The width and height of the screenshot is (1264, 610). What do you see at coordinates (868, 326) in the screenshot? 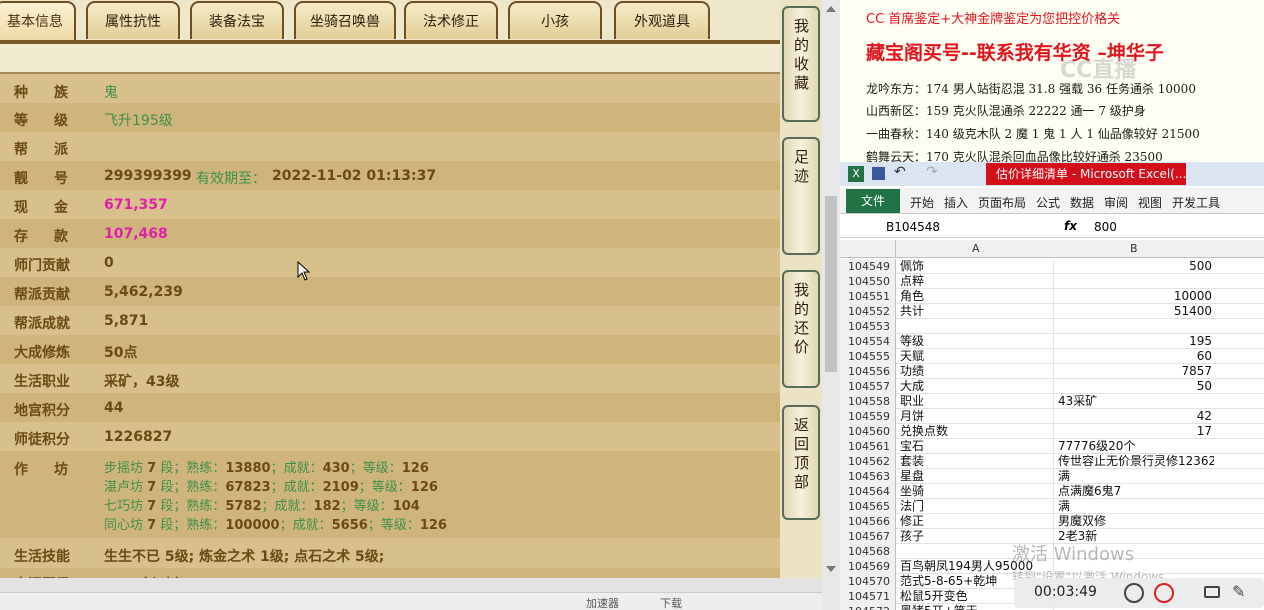
I see `row-number: 104553` at bounding box center [868, 326].